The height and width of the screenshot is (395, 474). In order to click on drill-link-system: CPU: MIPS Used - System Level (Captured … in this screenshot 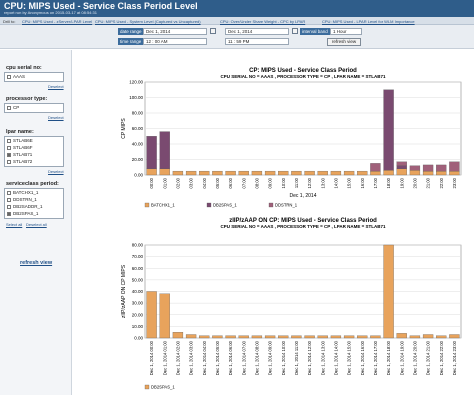, I will do `click(148, 21)`.